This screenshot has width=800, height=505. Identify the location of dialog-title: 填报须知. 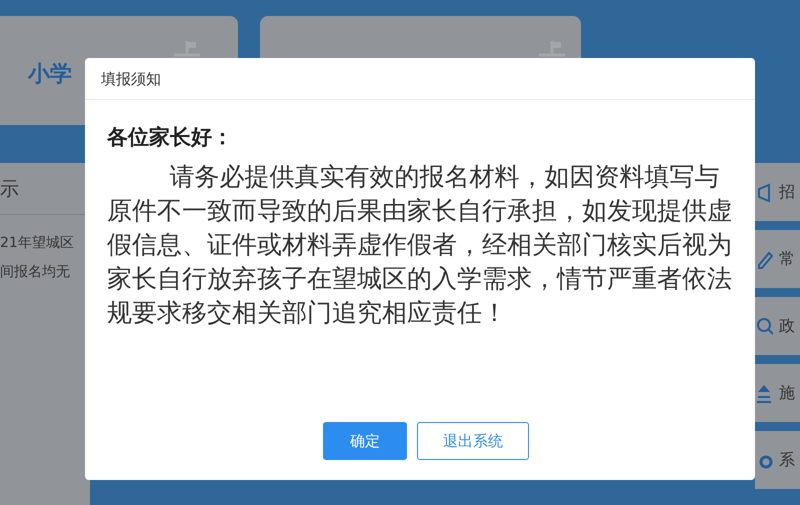
(131, 79).